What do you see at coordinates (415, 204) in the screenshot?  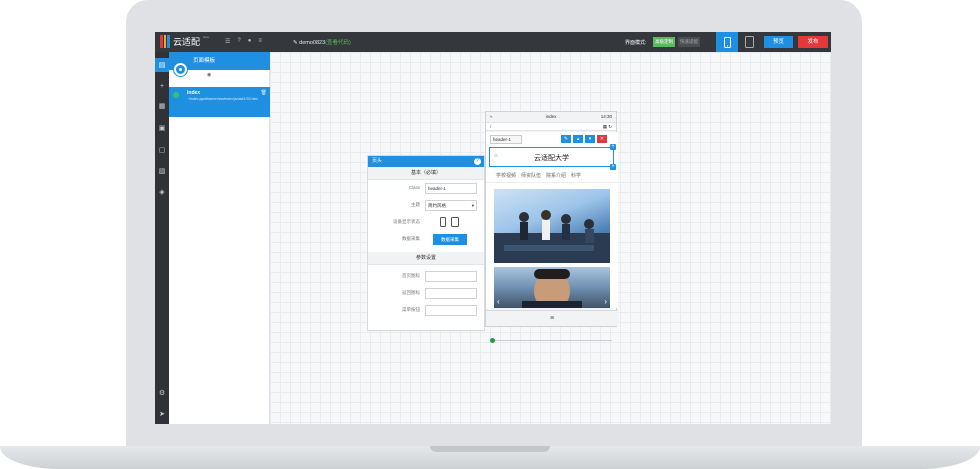 I see `theme-label: 主题` at bounding box center [415, 204].